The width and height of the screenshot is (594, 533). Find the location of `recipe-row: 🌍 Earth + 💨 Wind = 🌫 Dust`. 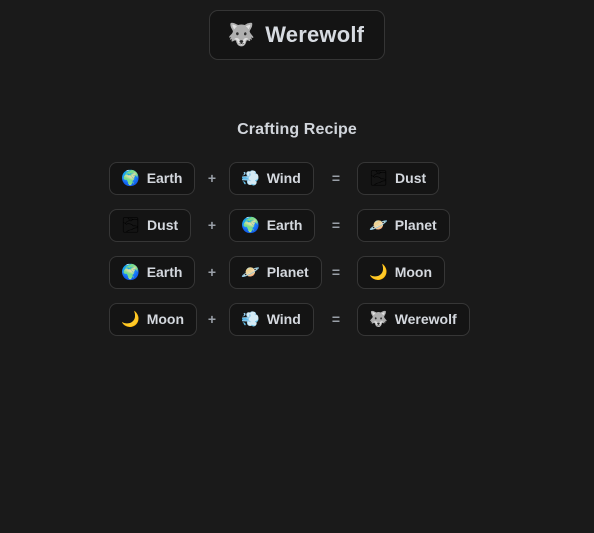

recipe-row: 🌍 Earth + 💨 Wind = 🌫 Dust is located at coordinates (351, 178).